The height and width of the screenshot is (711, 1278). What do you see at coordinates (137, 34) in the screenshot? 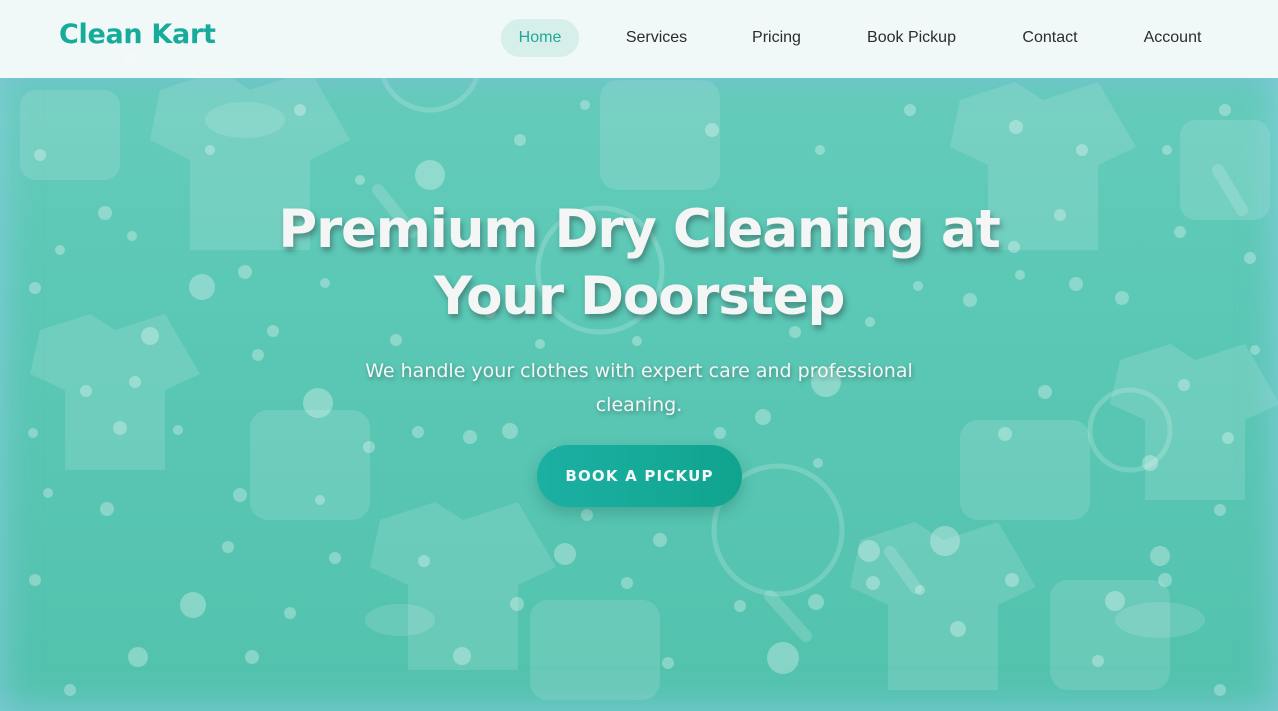
I see `brand-logo: Clean Kart` at bounding box center [137, 34].